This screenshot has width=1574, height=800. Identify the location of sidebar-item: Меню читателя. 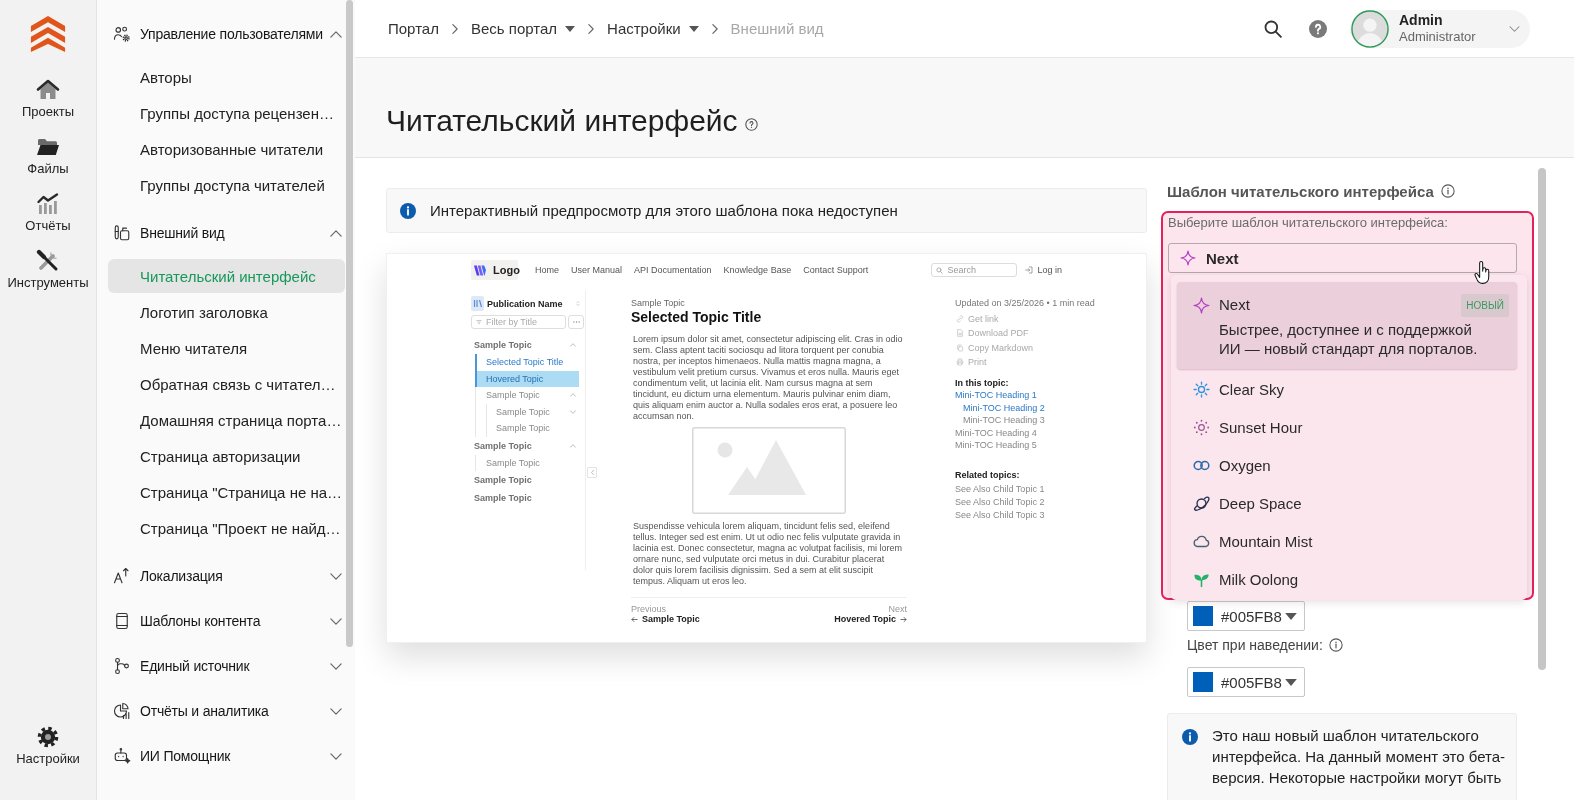
(226, 348).